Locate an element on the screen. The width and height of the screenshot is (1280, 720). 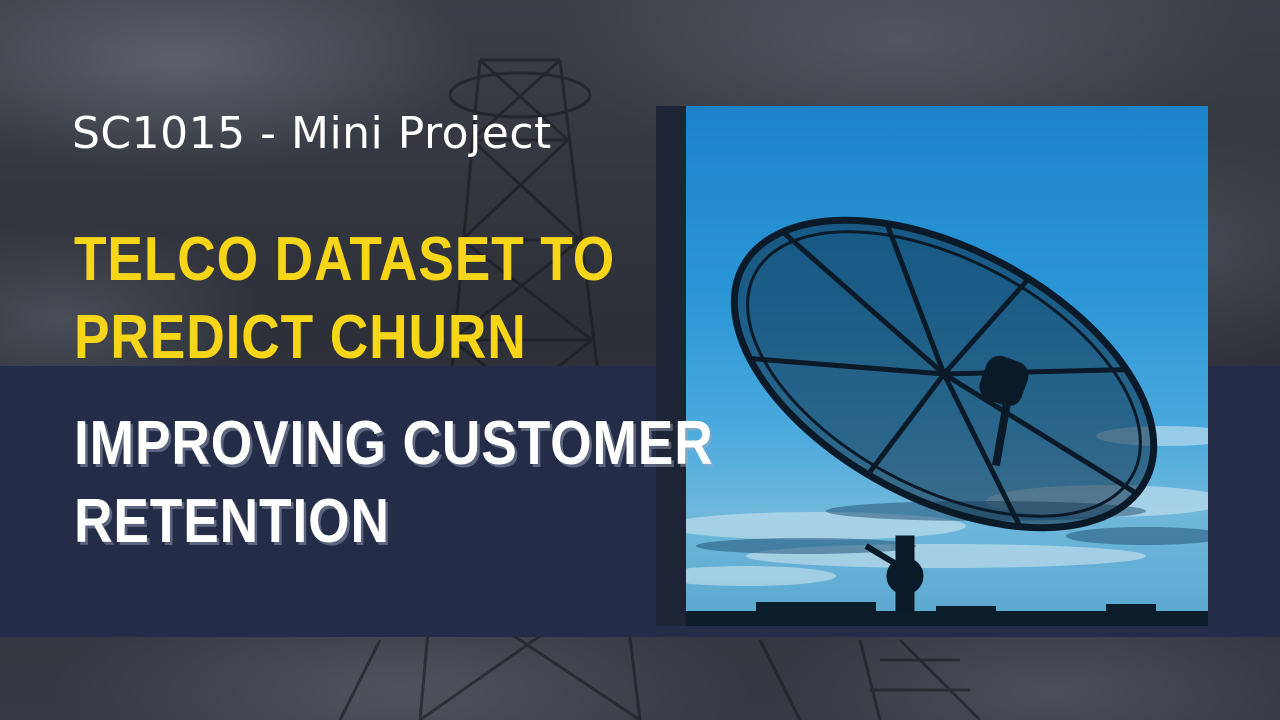
subtitle: SC1015 - Mini Project is located at coordinates (312, 133).